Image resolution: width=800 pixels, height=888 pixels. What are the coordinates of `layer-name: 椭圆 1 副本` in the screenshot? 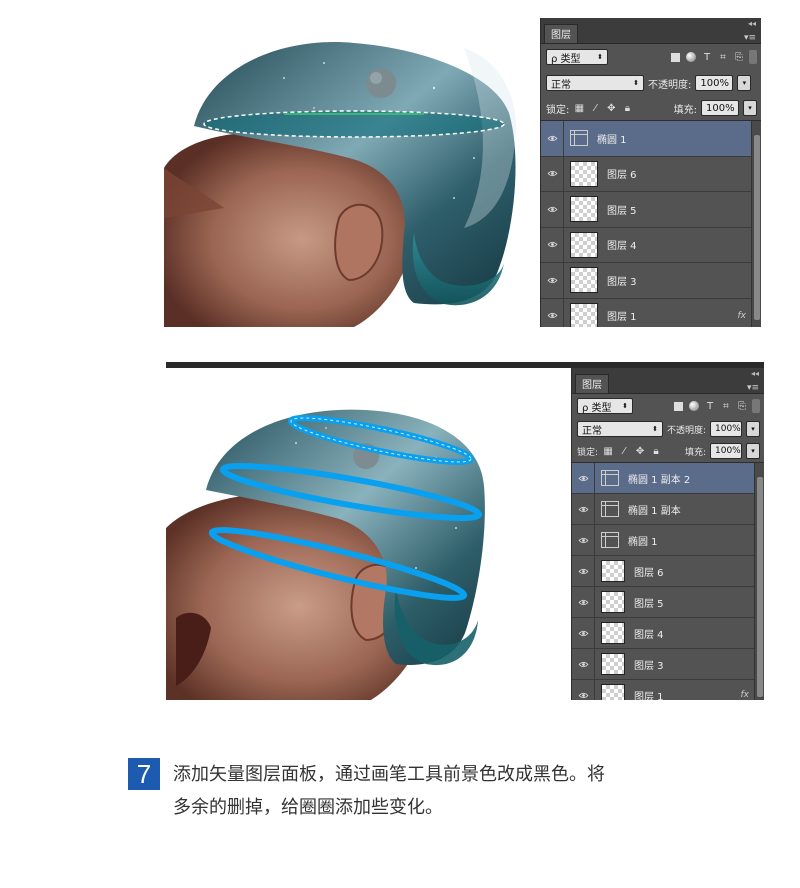 It's located at (654, 509).